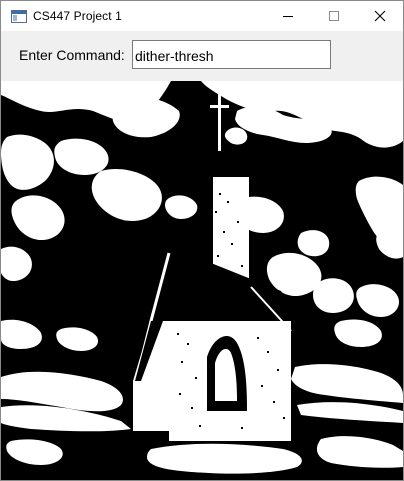 The image size is (404, 481). Describe the element at coordinates (230, 381) in the screenshot. I see `church-facade` at that location.